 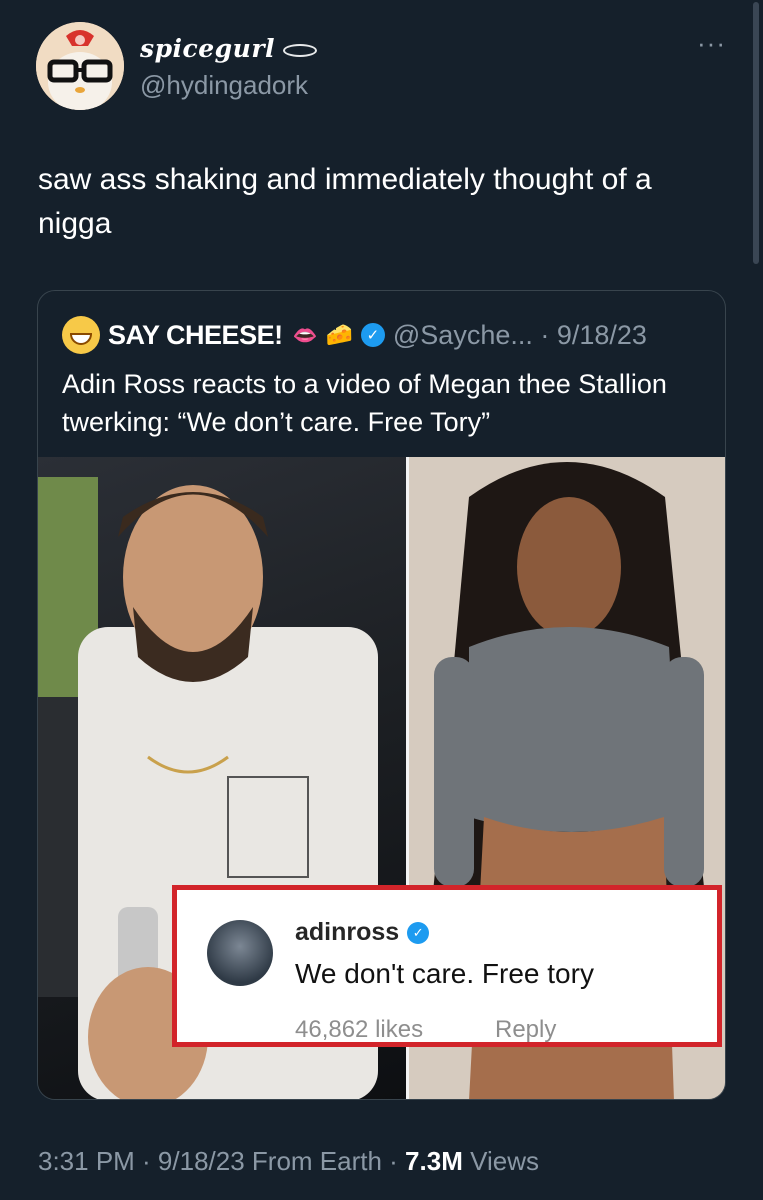 I want to click on scrollbar, so click(x=756, y=133).